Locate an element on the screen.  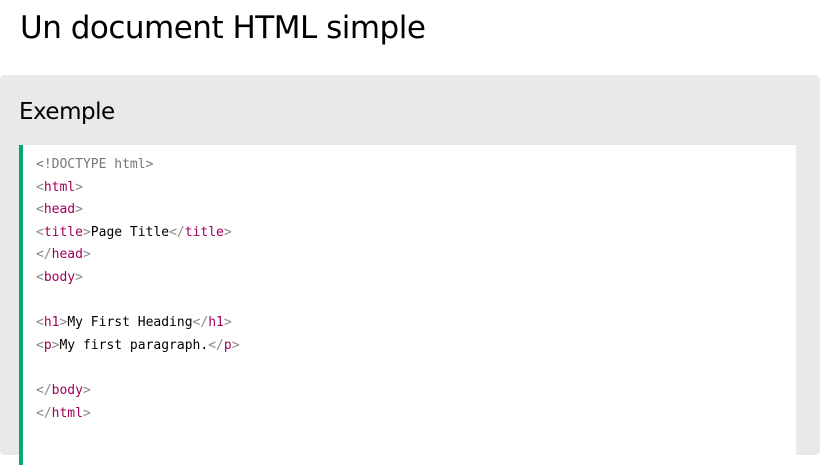
text-content: Page Title is located at coordinates (130, 232).